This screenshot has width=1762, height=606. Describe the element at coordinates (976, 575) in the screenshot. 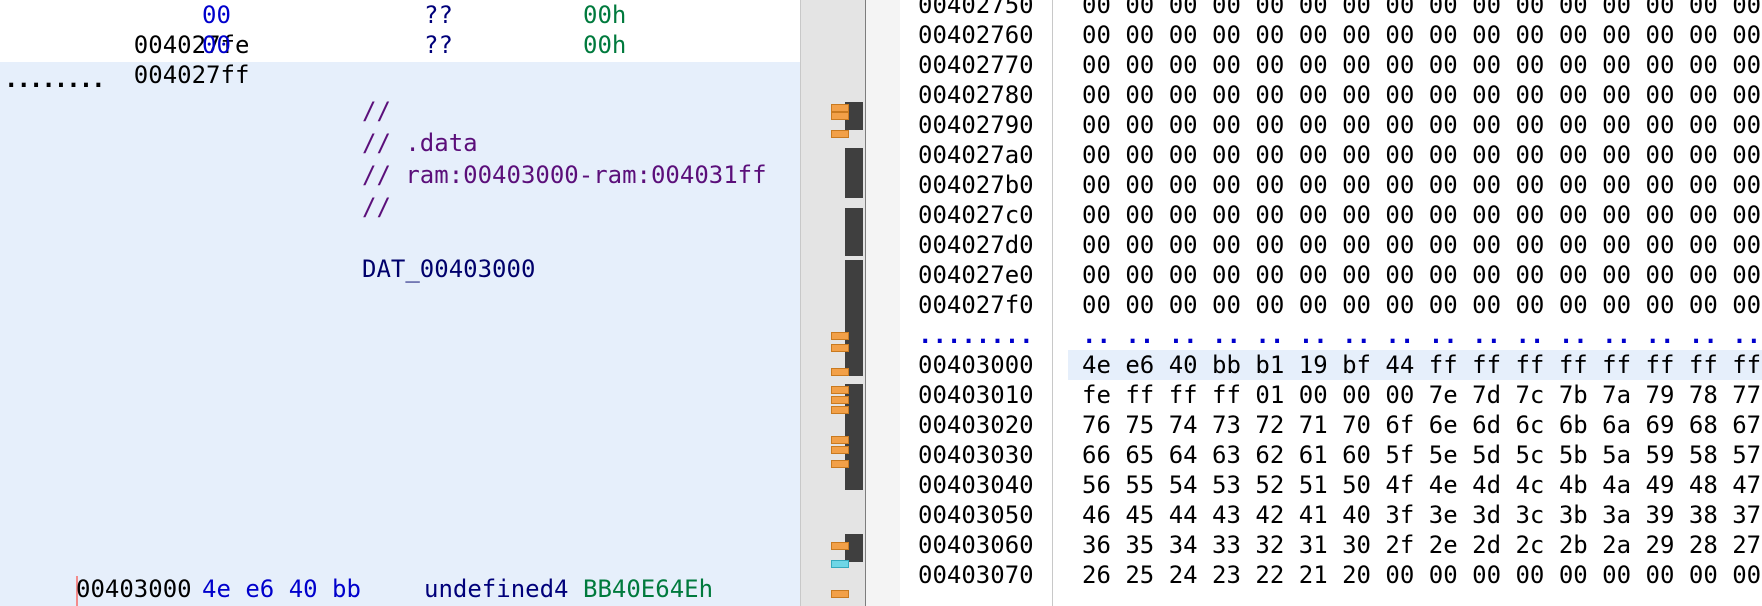

I see `hex-address: 00403070` at that location.